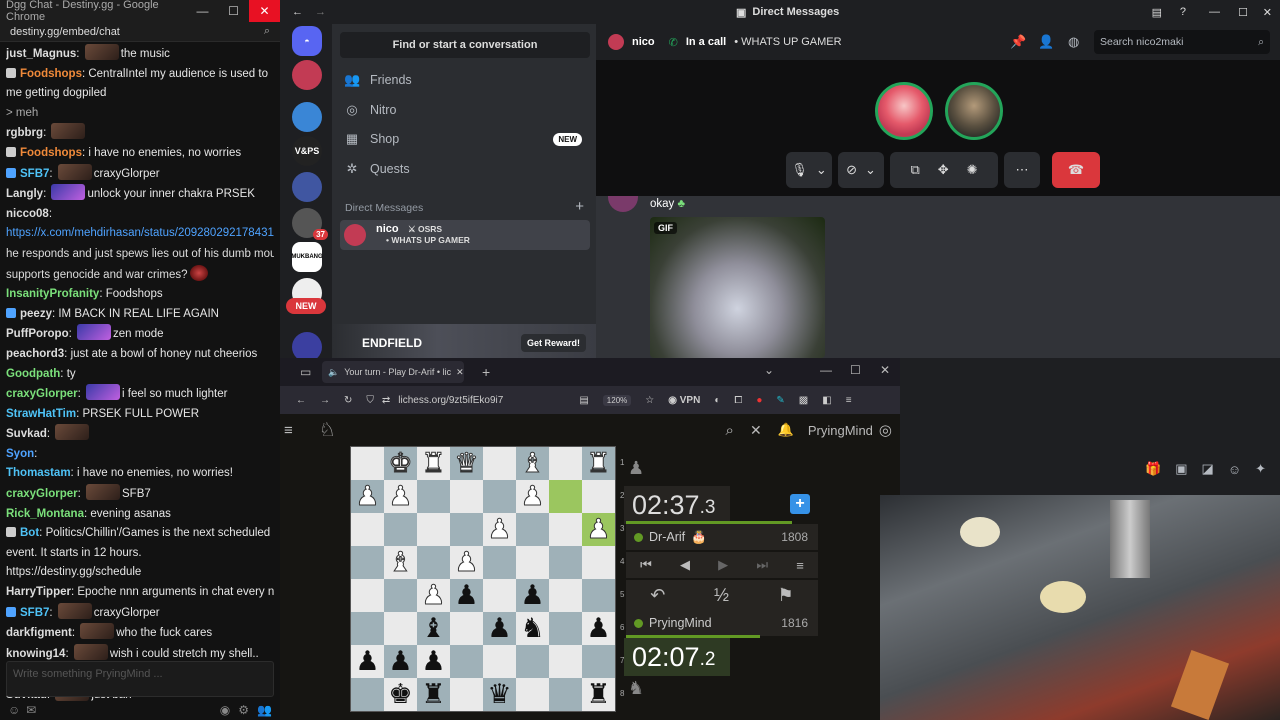 The width and height of the screenshot is (1280, 720). What do you see at coordinates (393, 372) in the screenshot?
I see `tab-lichess-game: 🔈 Your turn - Play Dr-Arif • lic ✕` at bounding box center [393, 372].